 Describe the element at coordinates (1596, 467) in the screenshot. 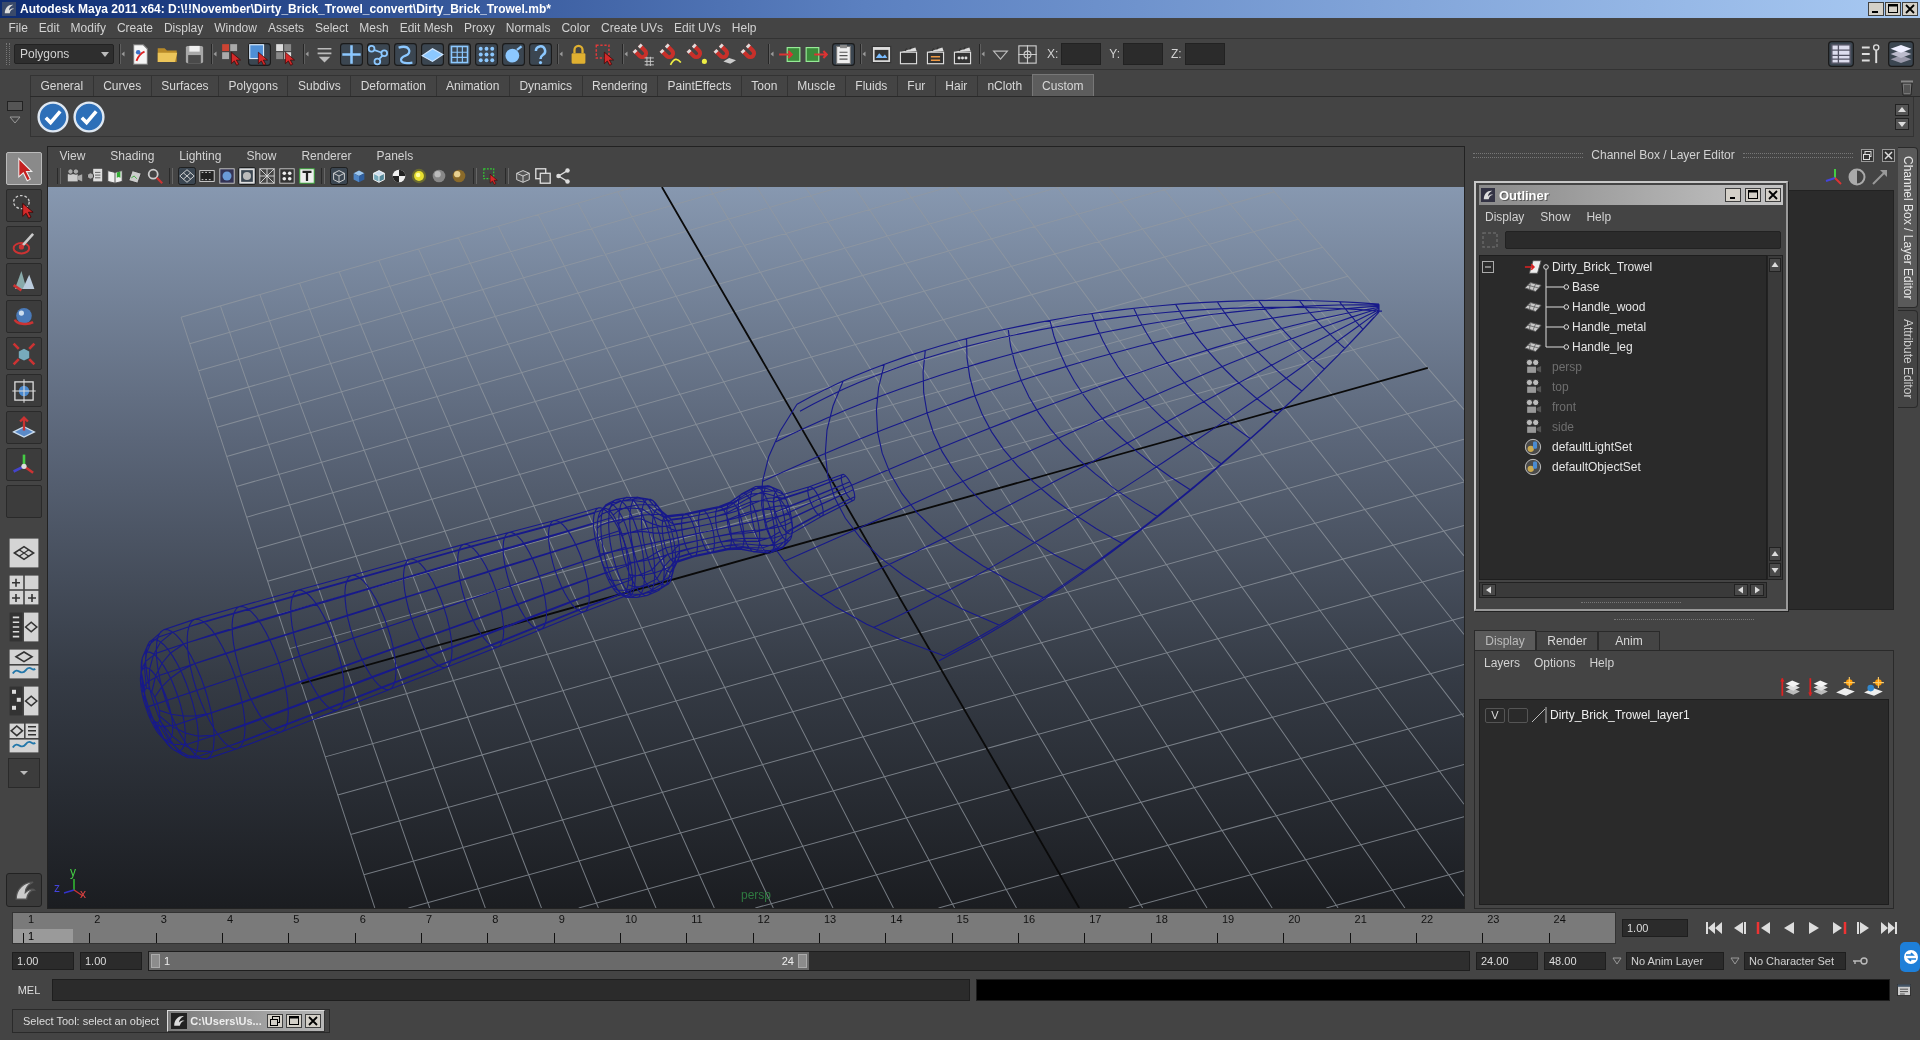

I see `outliner-item: defaultObjectSet` at that location.